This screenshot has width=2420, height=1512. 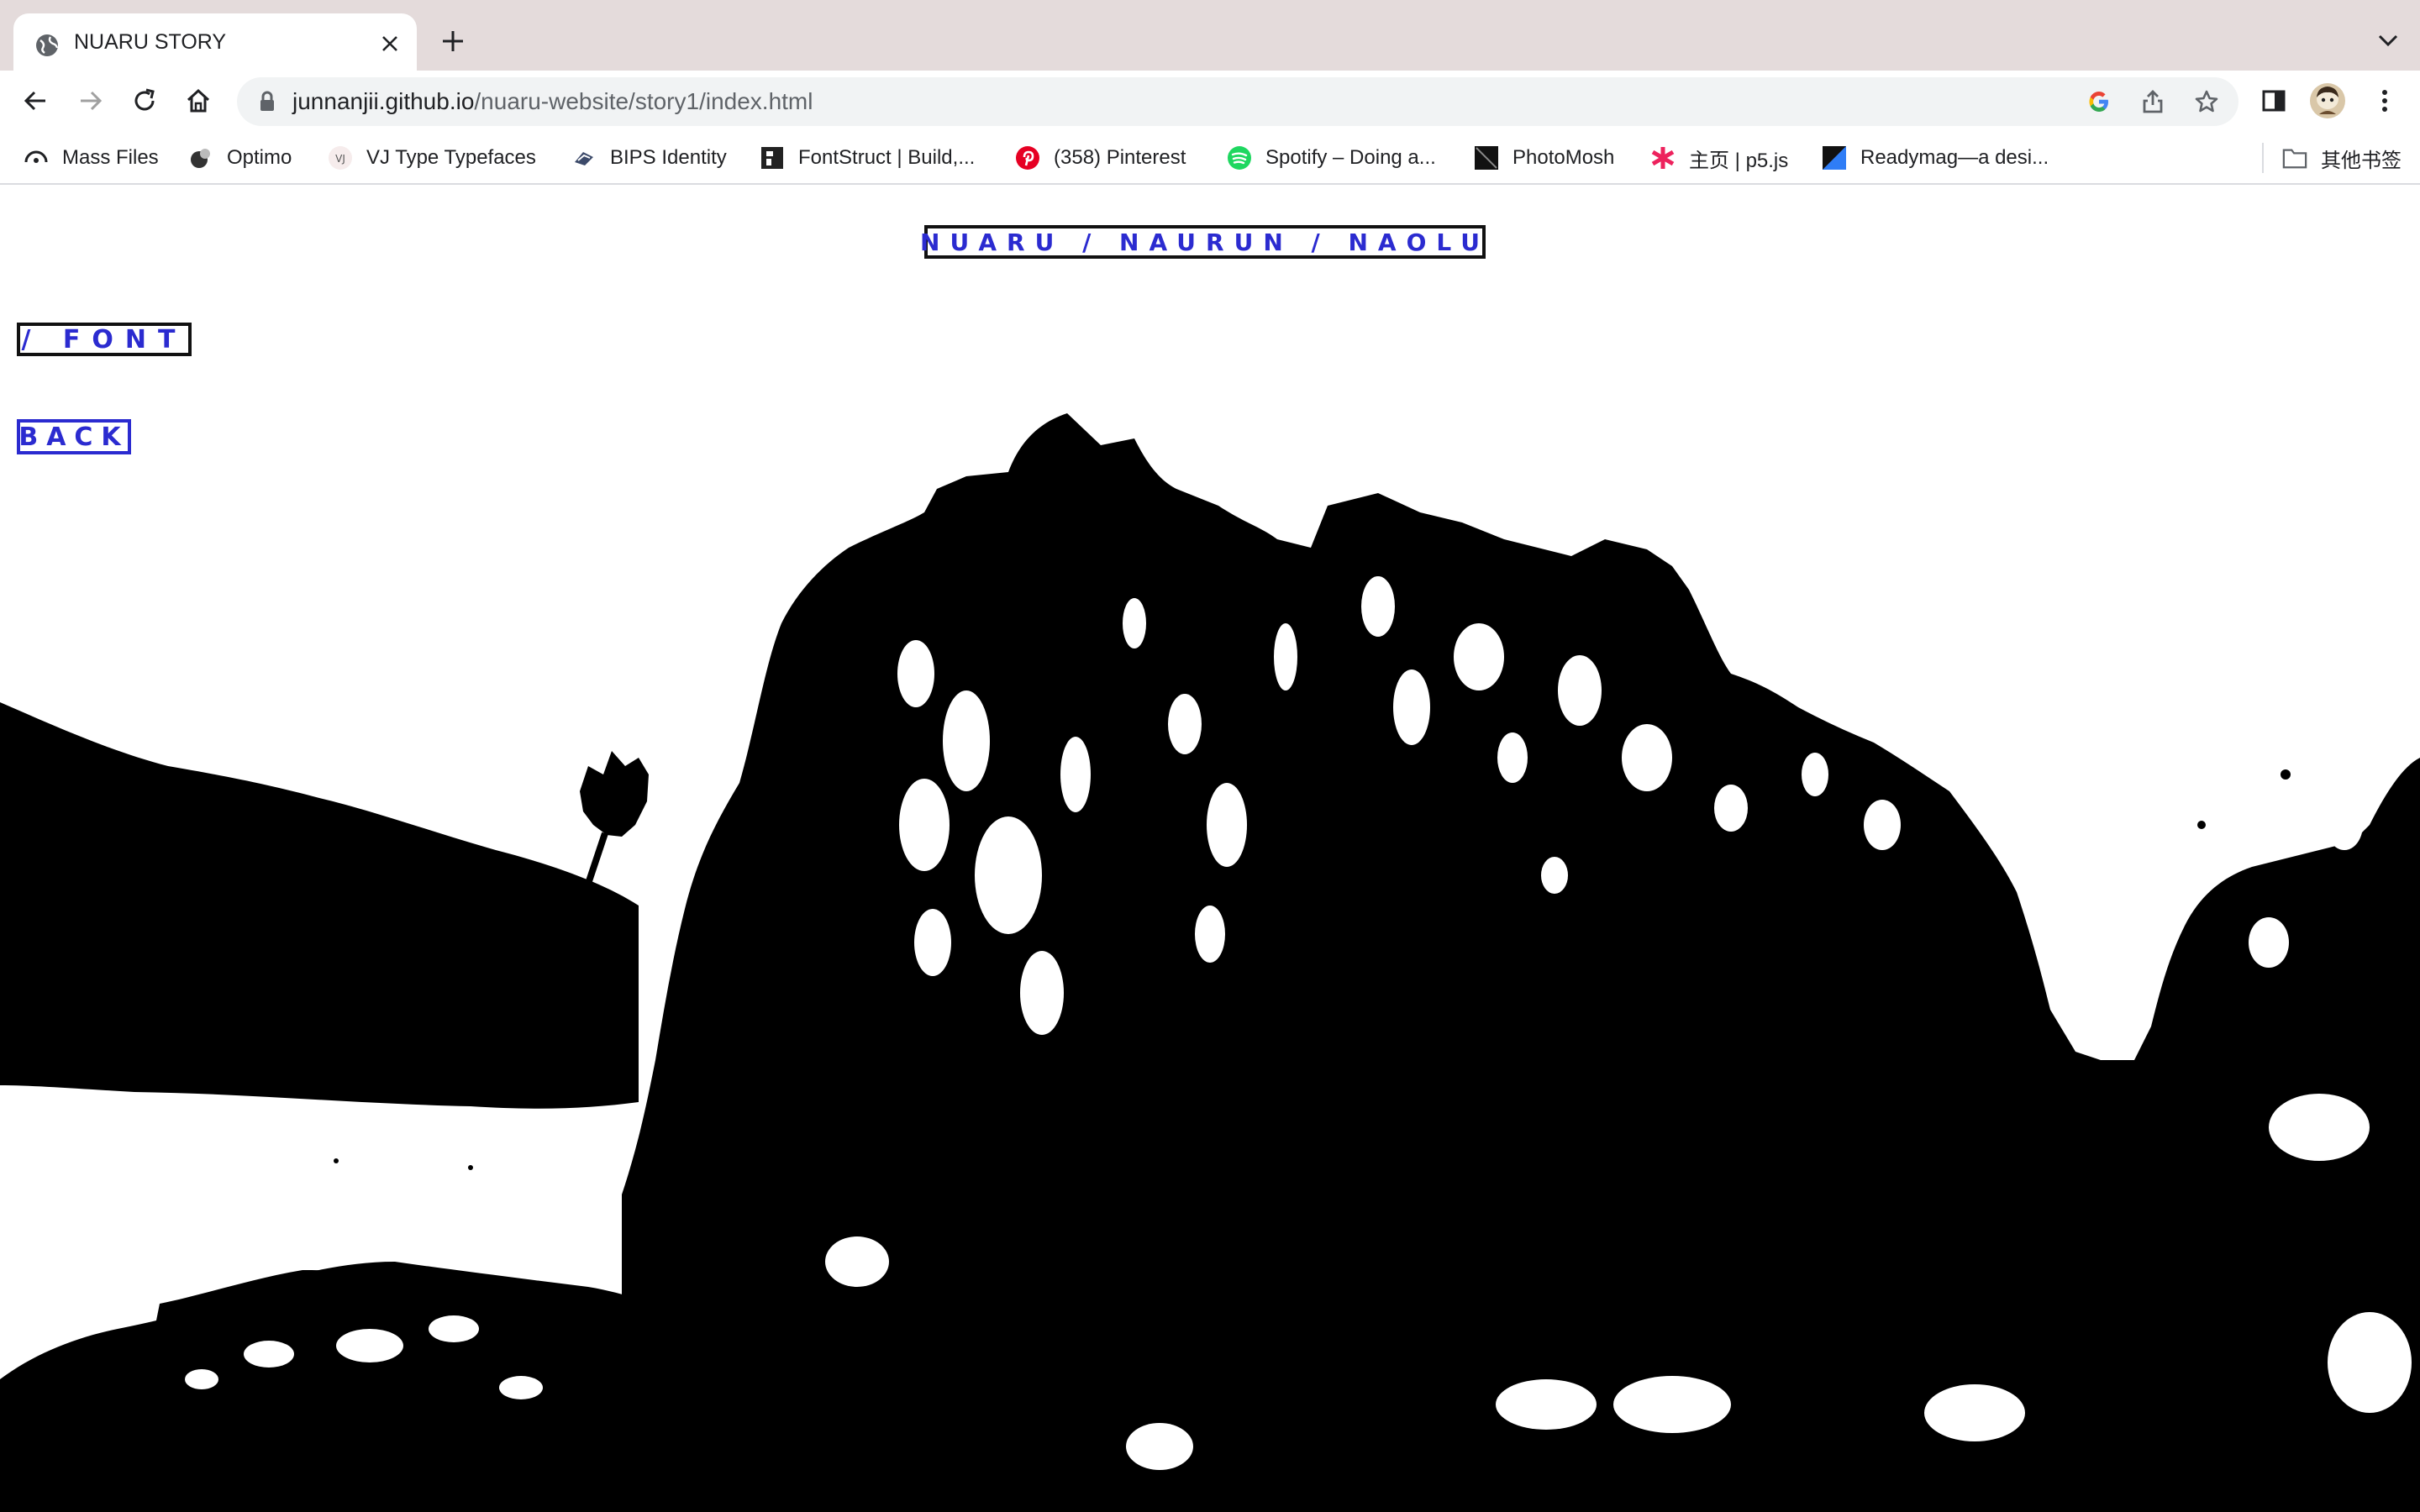 What do you see at coordinates (1663, 158) in the screenshot?
I see `p5js-icon` at bounding box center [1663, 158].